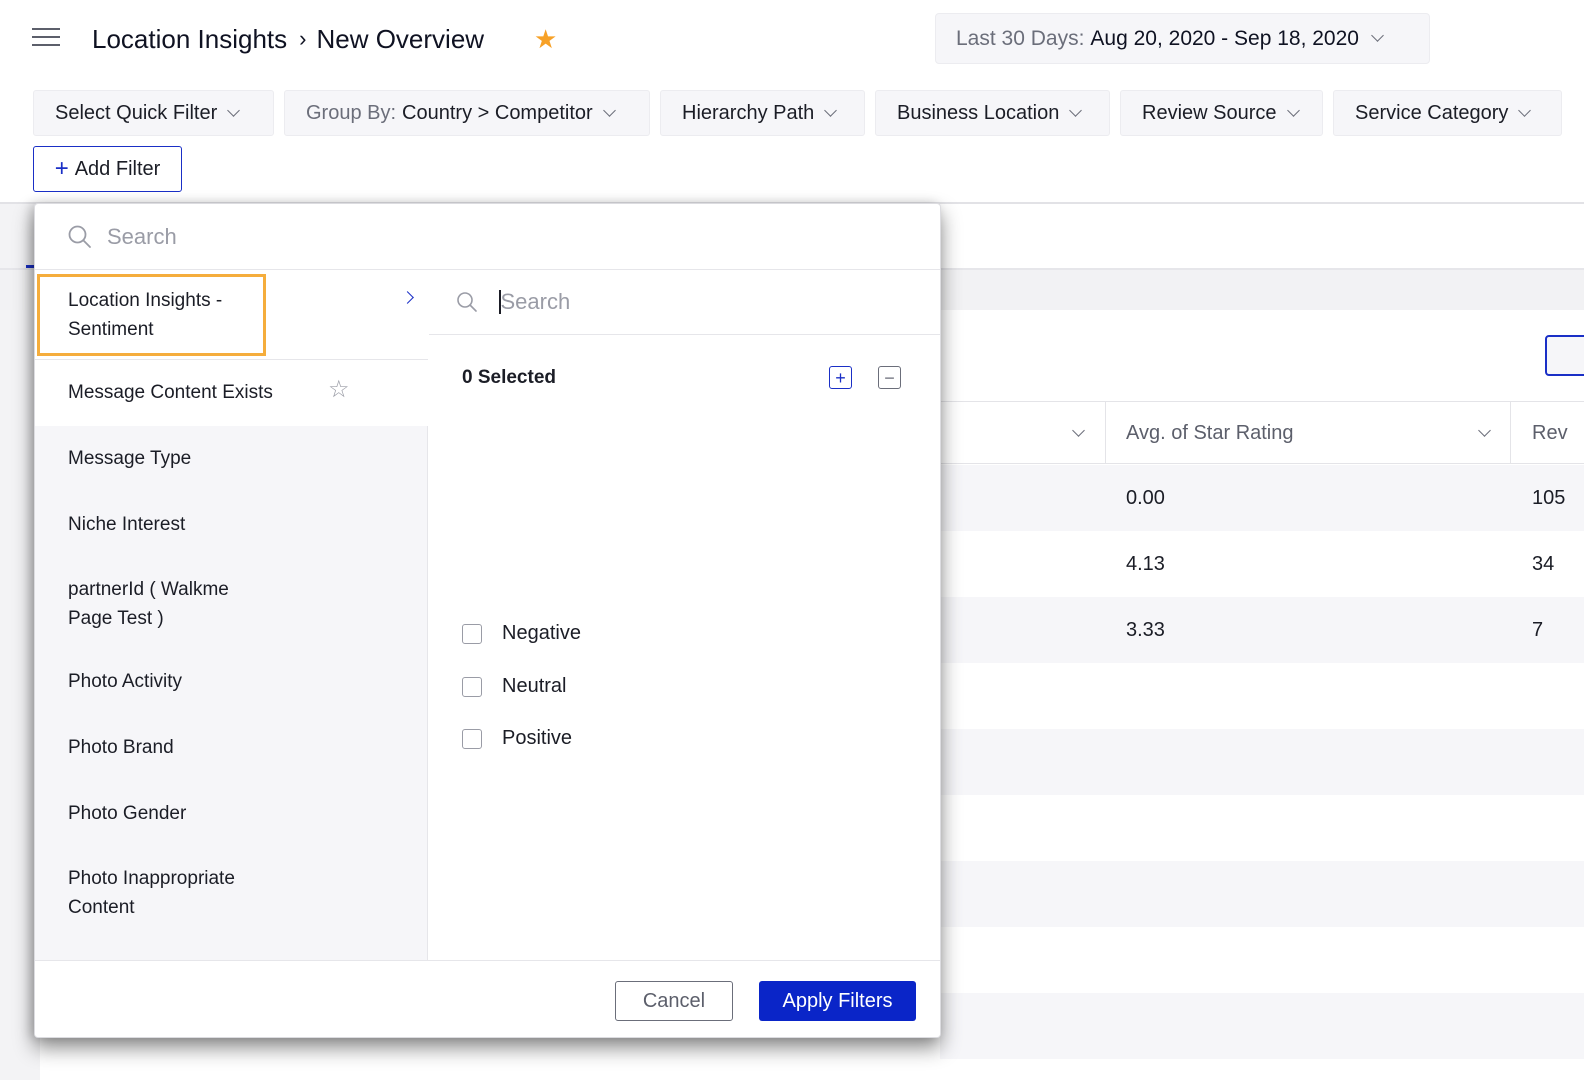 This screenshot has height=1080, width=1584. What do you see at coordinates (1209, 112) in the screenshot?
I see `chip-label: Review Source` at bounding box center [1209, 112].